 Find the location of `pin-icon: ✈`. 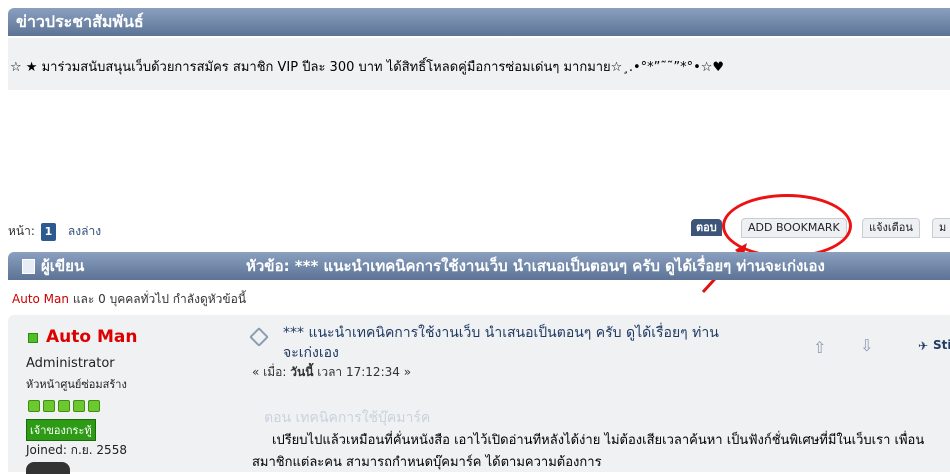

pin-icon: ✈ is located at coordinates (923, 346).